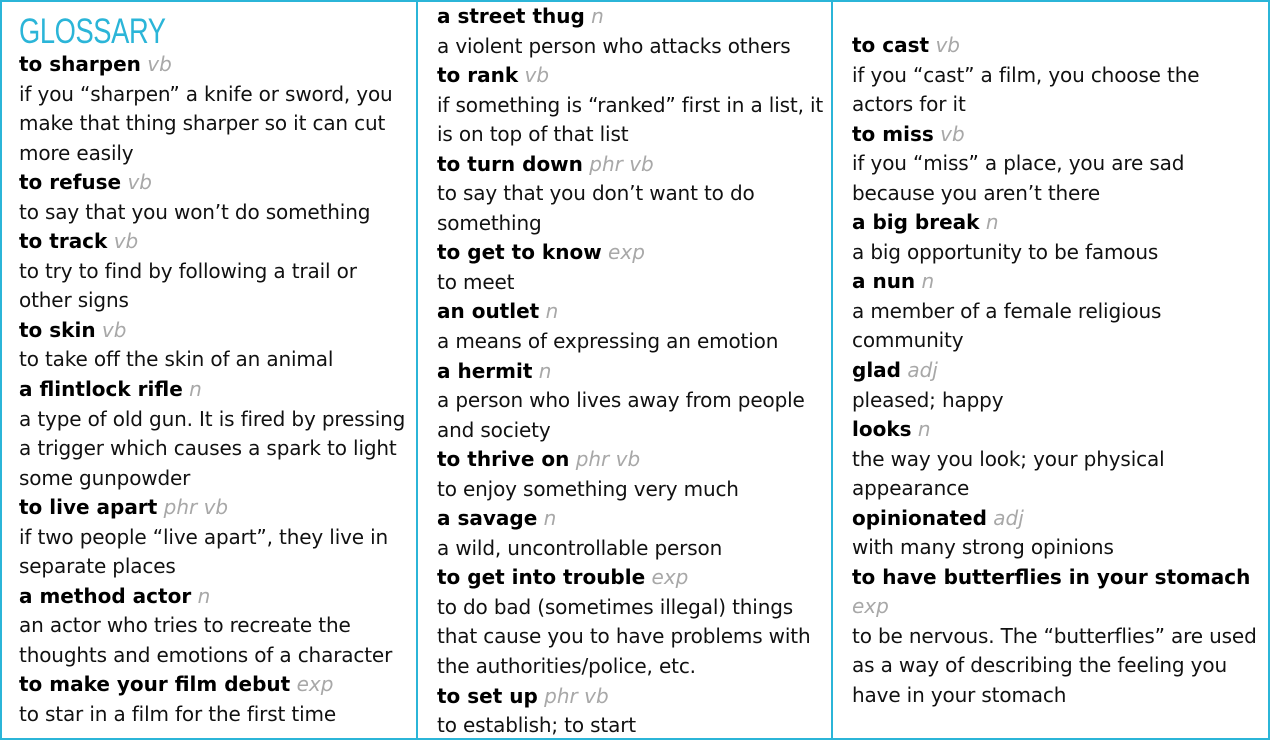  I want to click on glossary-term-line: to skin vb, so click(213, 331).